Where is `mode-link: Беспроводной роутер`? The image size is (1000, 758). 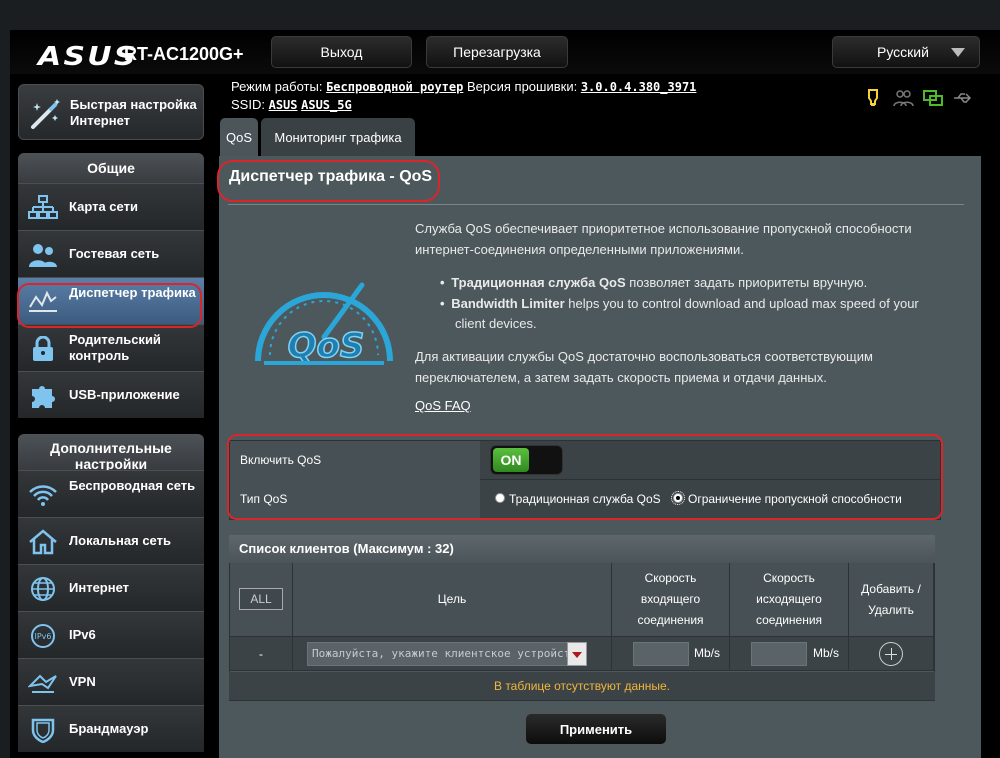 mode-link: Беспроводной роутер is located at coordinates (394, 87).